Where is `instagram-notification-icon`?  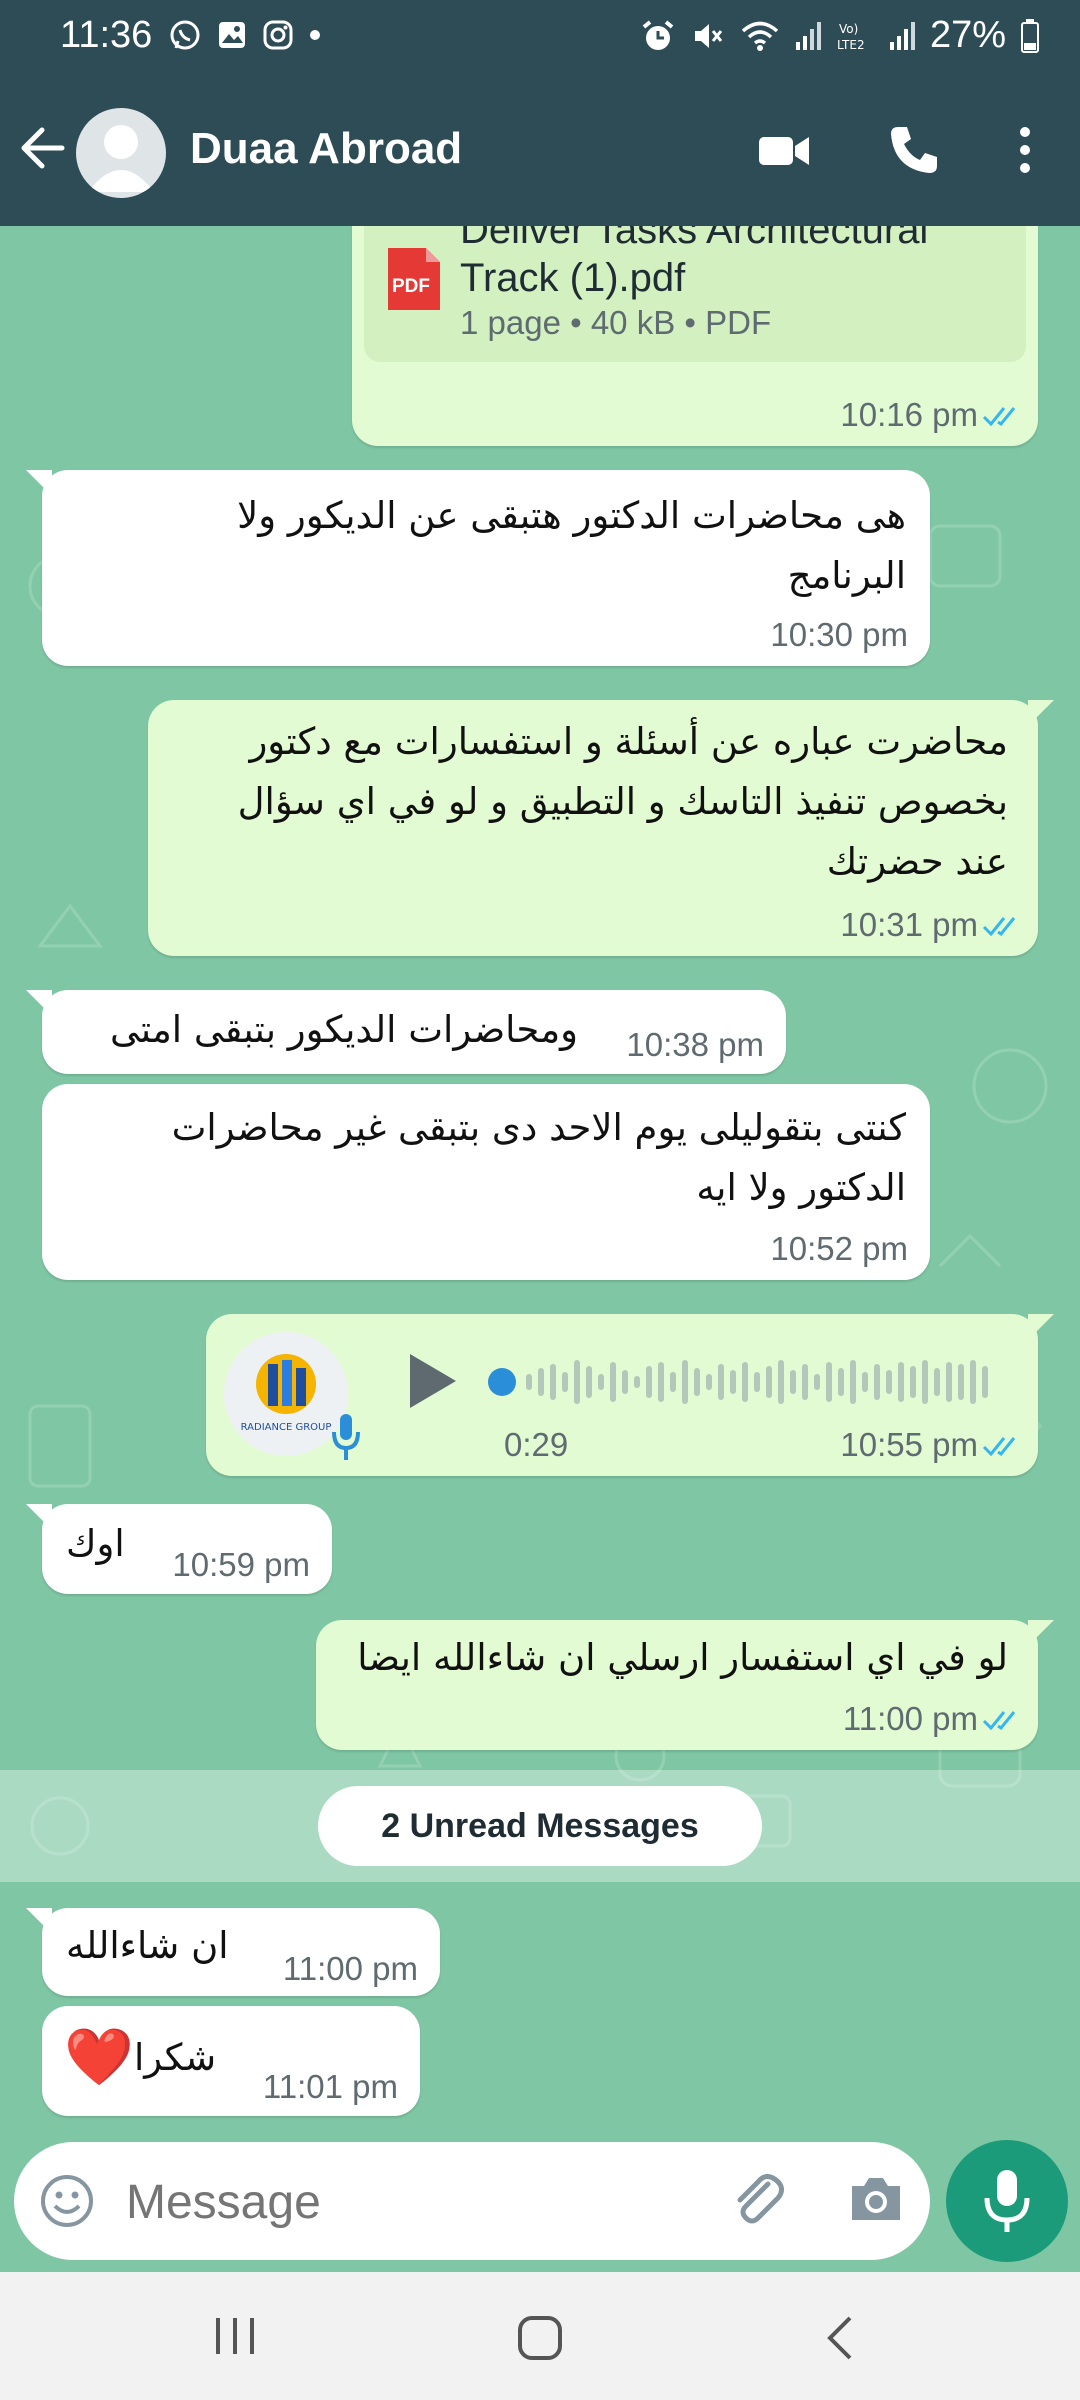 instagram-notification-icon is located at coordinates (278, 35).